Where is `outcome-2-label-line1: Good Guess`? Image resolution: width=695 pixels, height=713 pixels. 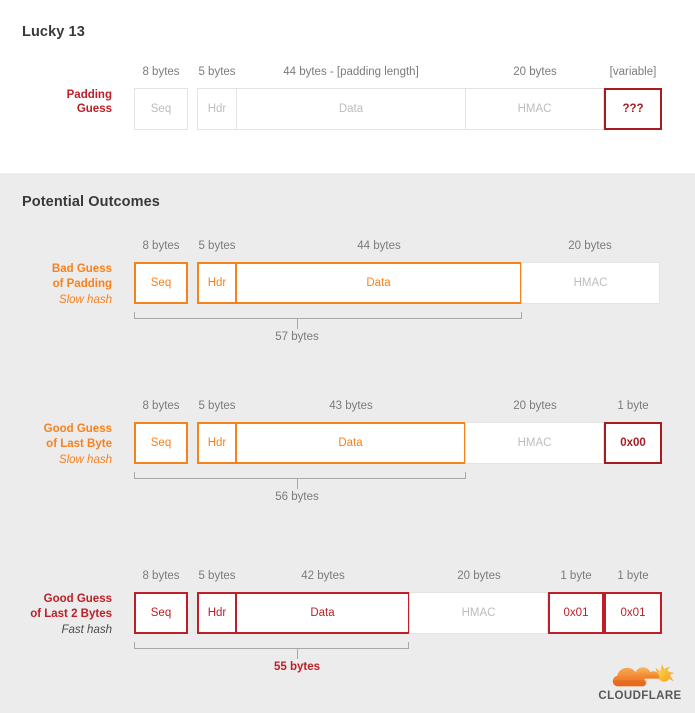 outcome-2-label-line1: Good Guess is located at coordinates (77, 599).